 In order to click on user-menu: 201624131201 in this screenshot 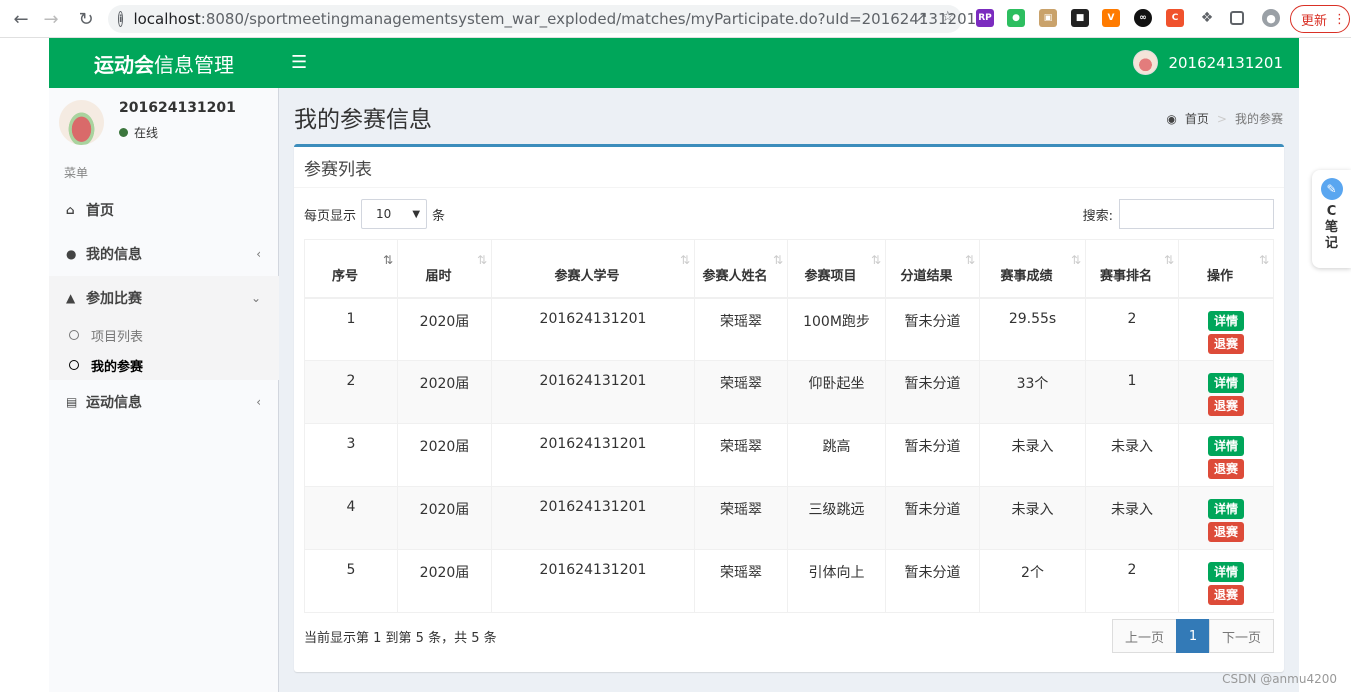, I will do `click(1208, 62)`.